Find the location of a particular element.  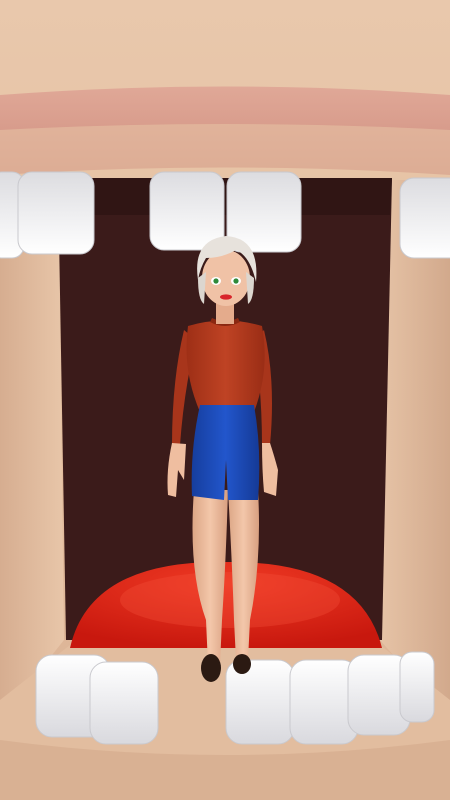

left-shoe is located at coordinates (211, 668).